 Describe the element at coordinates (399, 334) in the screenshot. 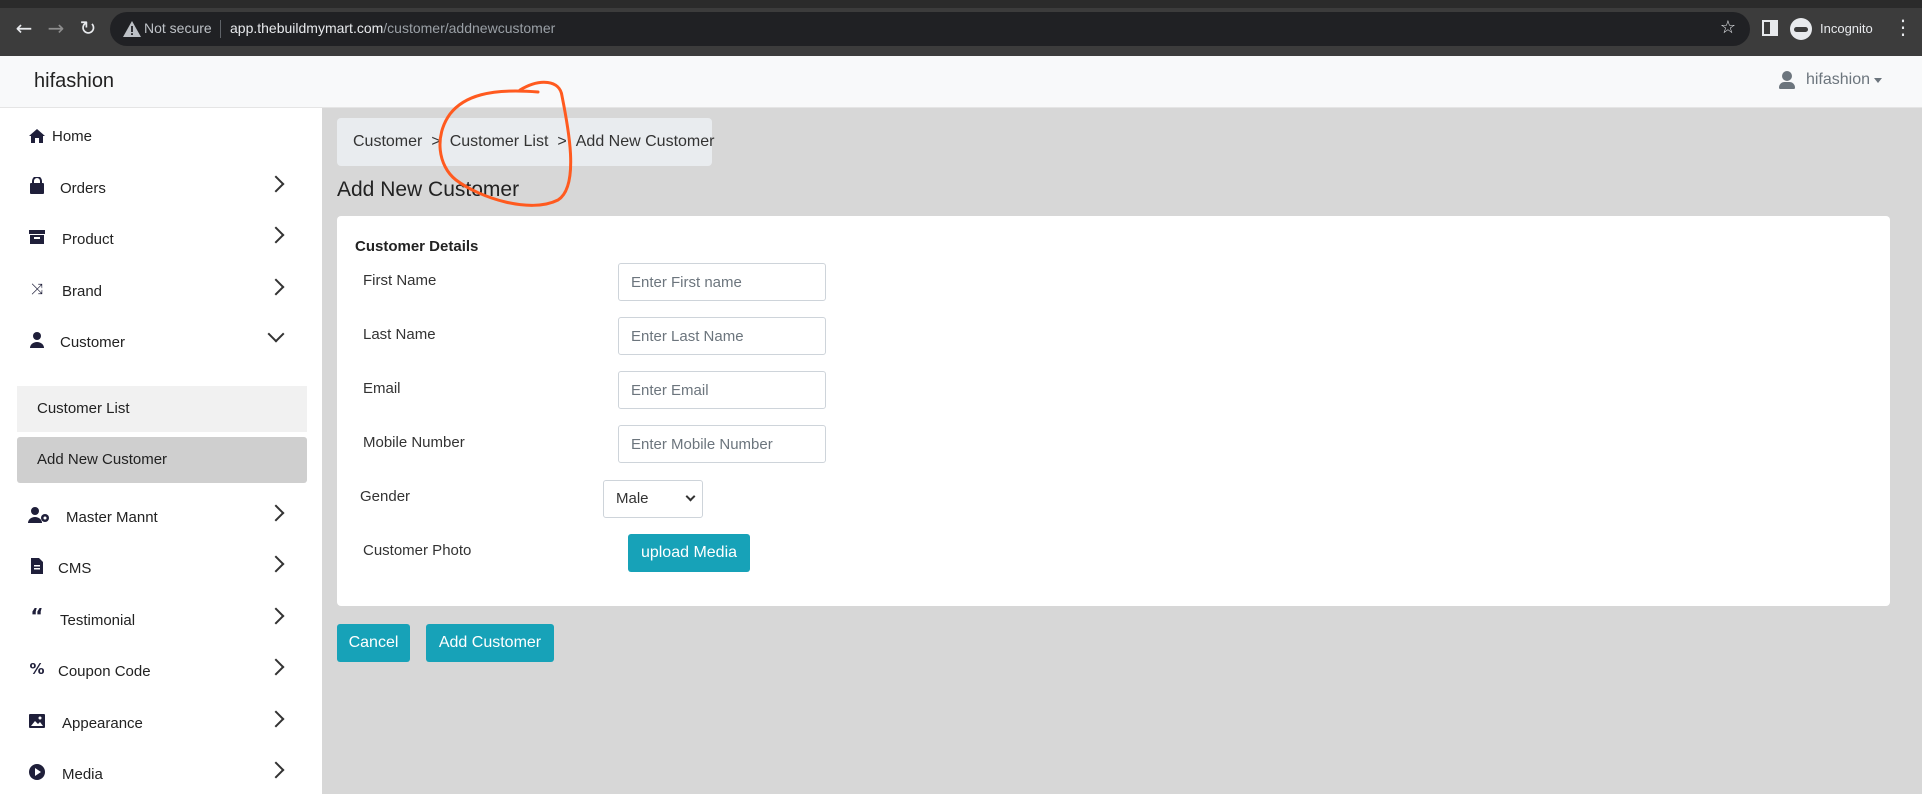

I see `last-name-label: Last Name` at that location.